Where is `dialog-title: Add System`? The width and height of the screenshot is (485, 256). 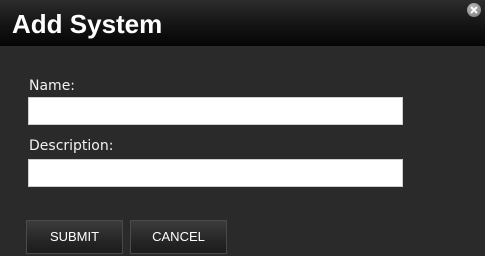 dialog-title: Add System is located at coordinates (87, 24).